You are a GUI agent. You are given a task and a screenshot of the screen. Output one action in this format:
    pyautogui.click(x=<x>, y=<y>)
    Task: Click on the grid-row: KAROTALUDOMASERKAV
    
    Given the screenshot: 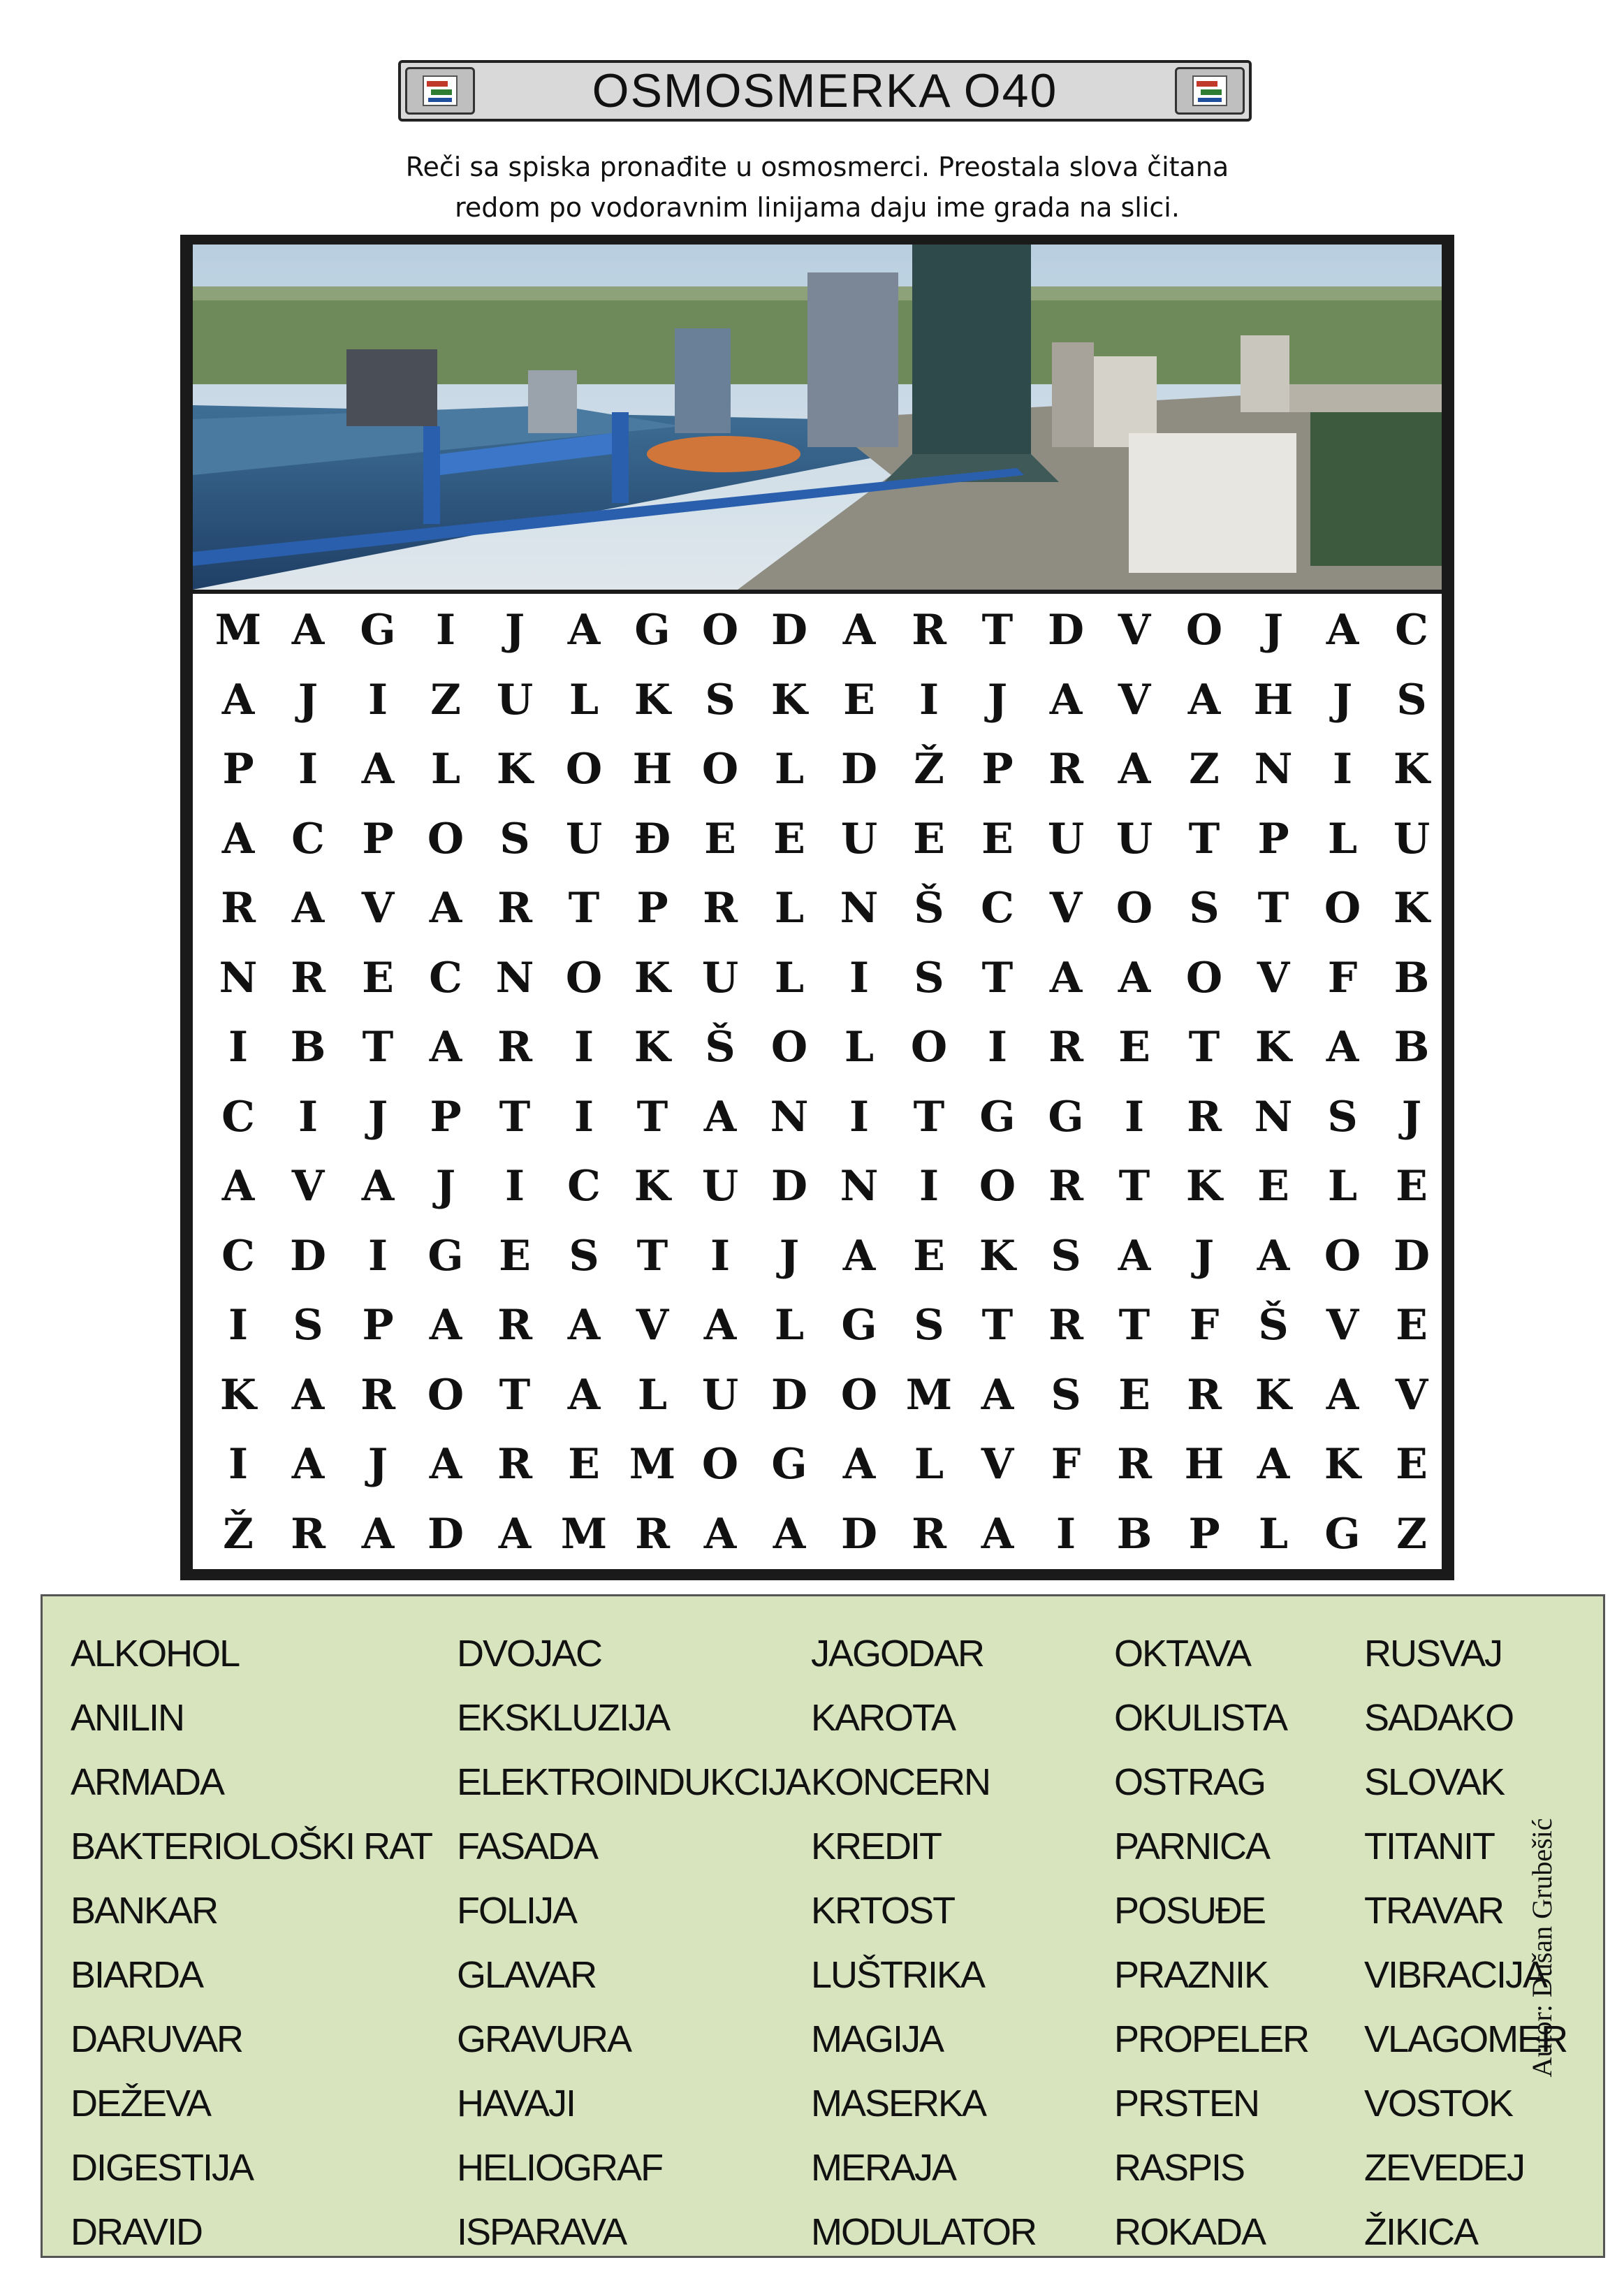 What is the action you would take?
    pyautogui.click(x=817, y=1395)
    